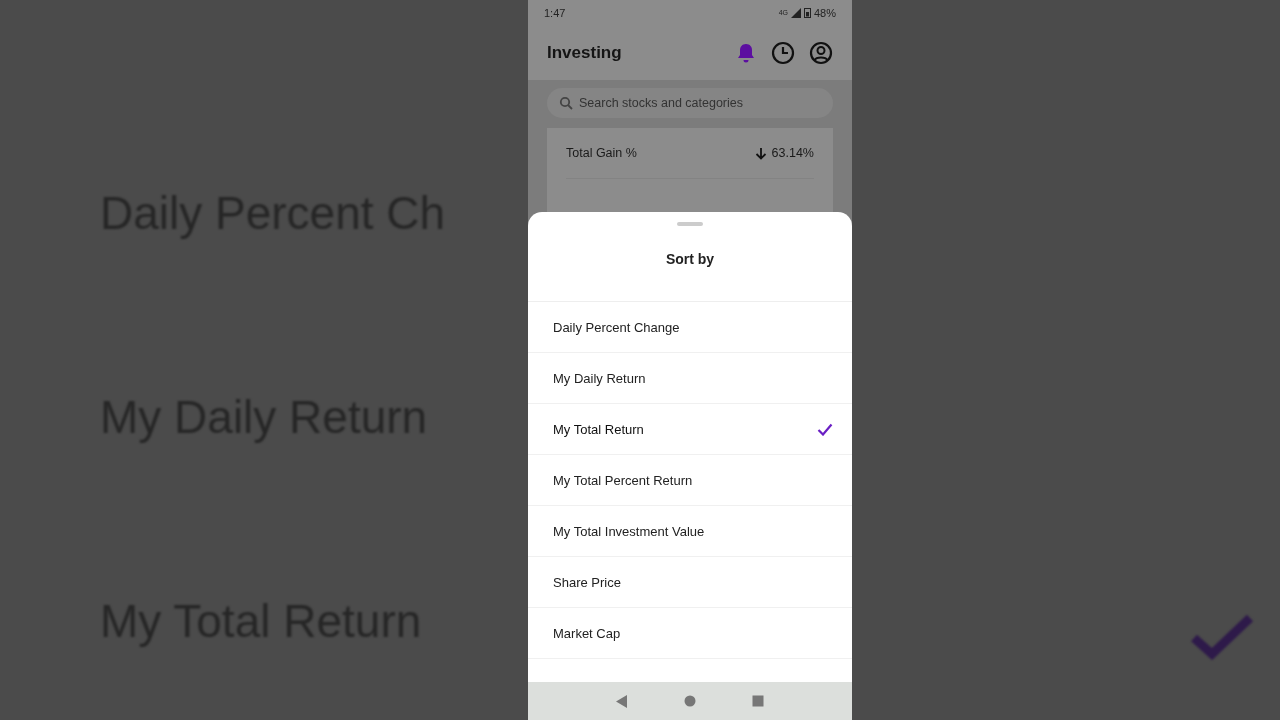 The width and height of the screenshot is (1280, 720). I want to click on page-title: Investing, so click(584, 52).